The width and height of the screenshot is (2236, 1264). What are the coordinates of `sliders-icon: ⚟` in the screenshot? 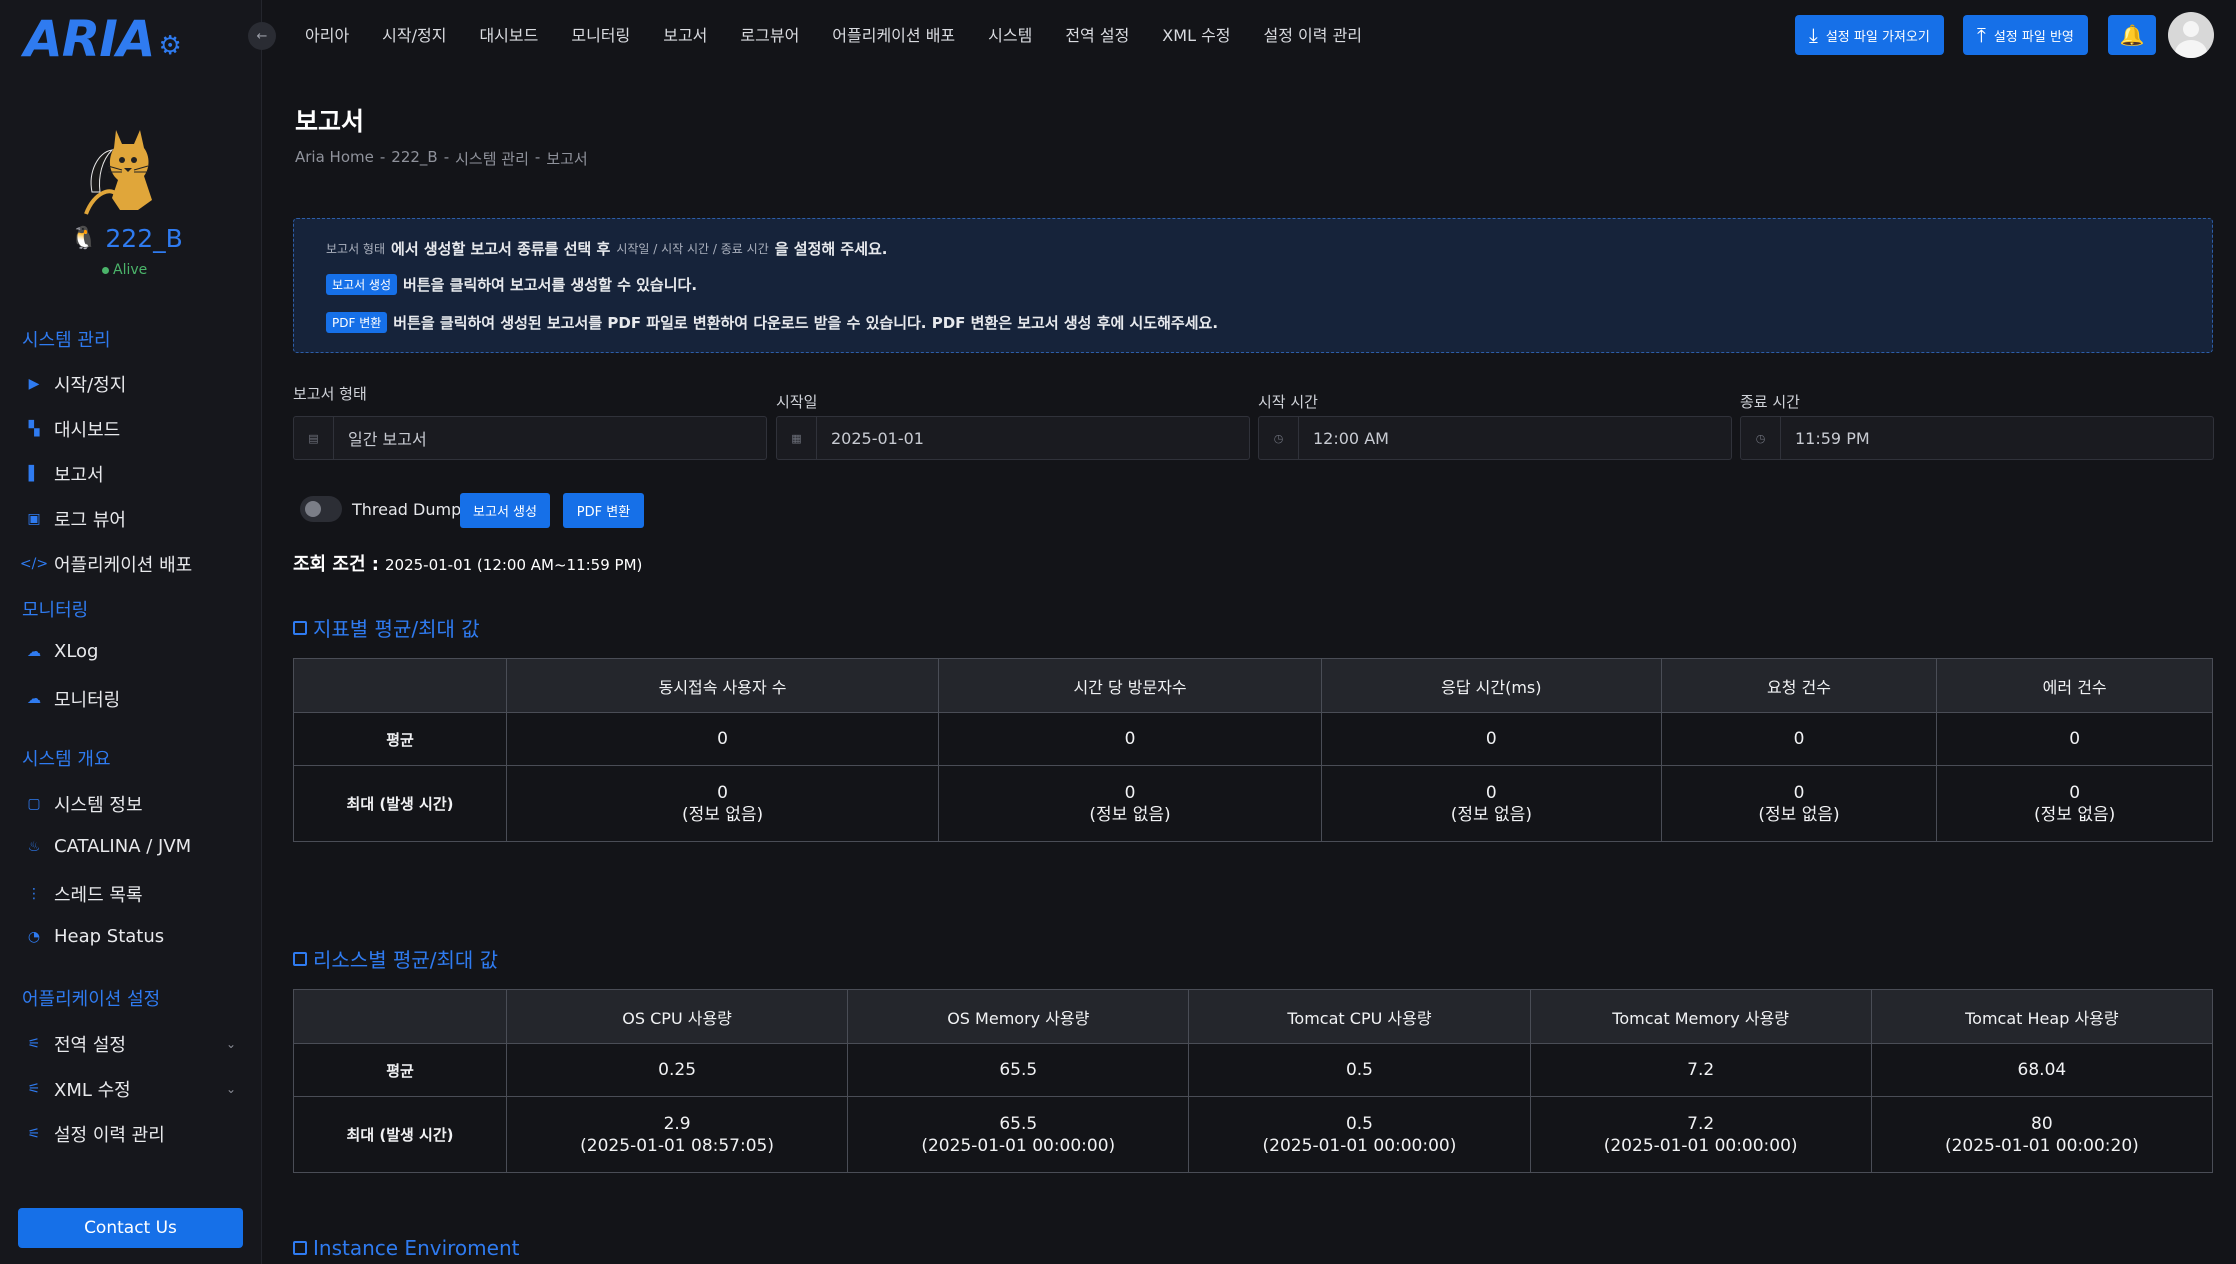 It's located at (34, 1089).